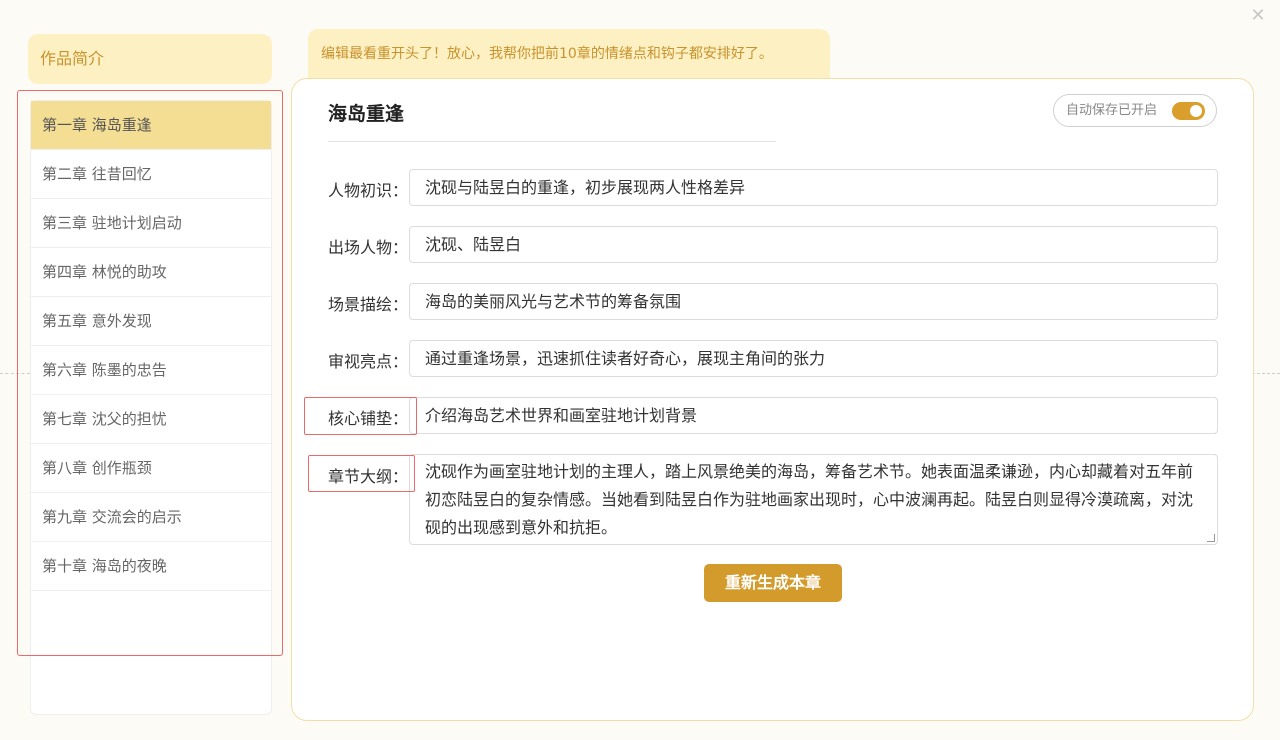 This screenshot has height=740, width=1280. What do you see at coordinates (813, 244) in the screenshot?
I see `characters-input: 沈砚、陆昱白` at bounding box center [813, 244].